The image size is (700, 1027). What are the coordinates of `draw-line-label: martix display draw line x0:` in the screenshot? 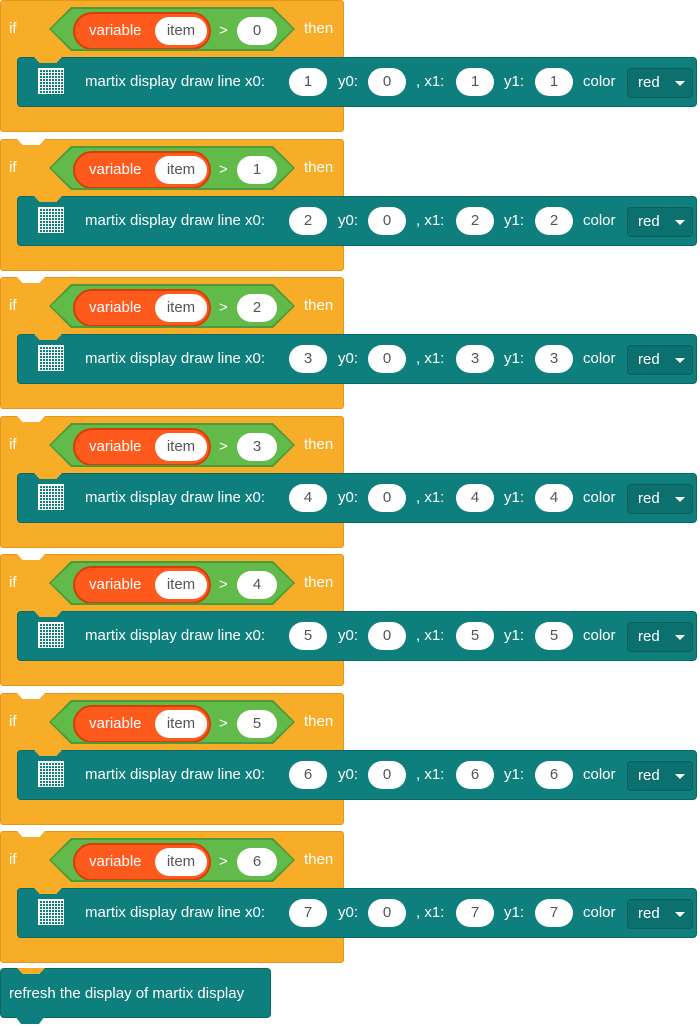 It's located at (175, 81).